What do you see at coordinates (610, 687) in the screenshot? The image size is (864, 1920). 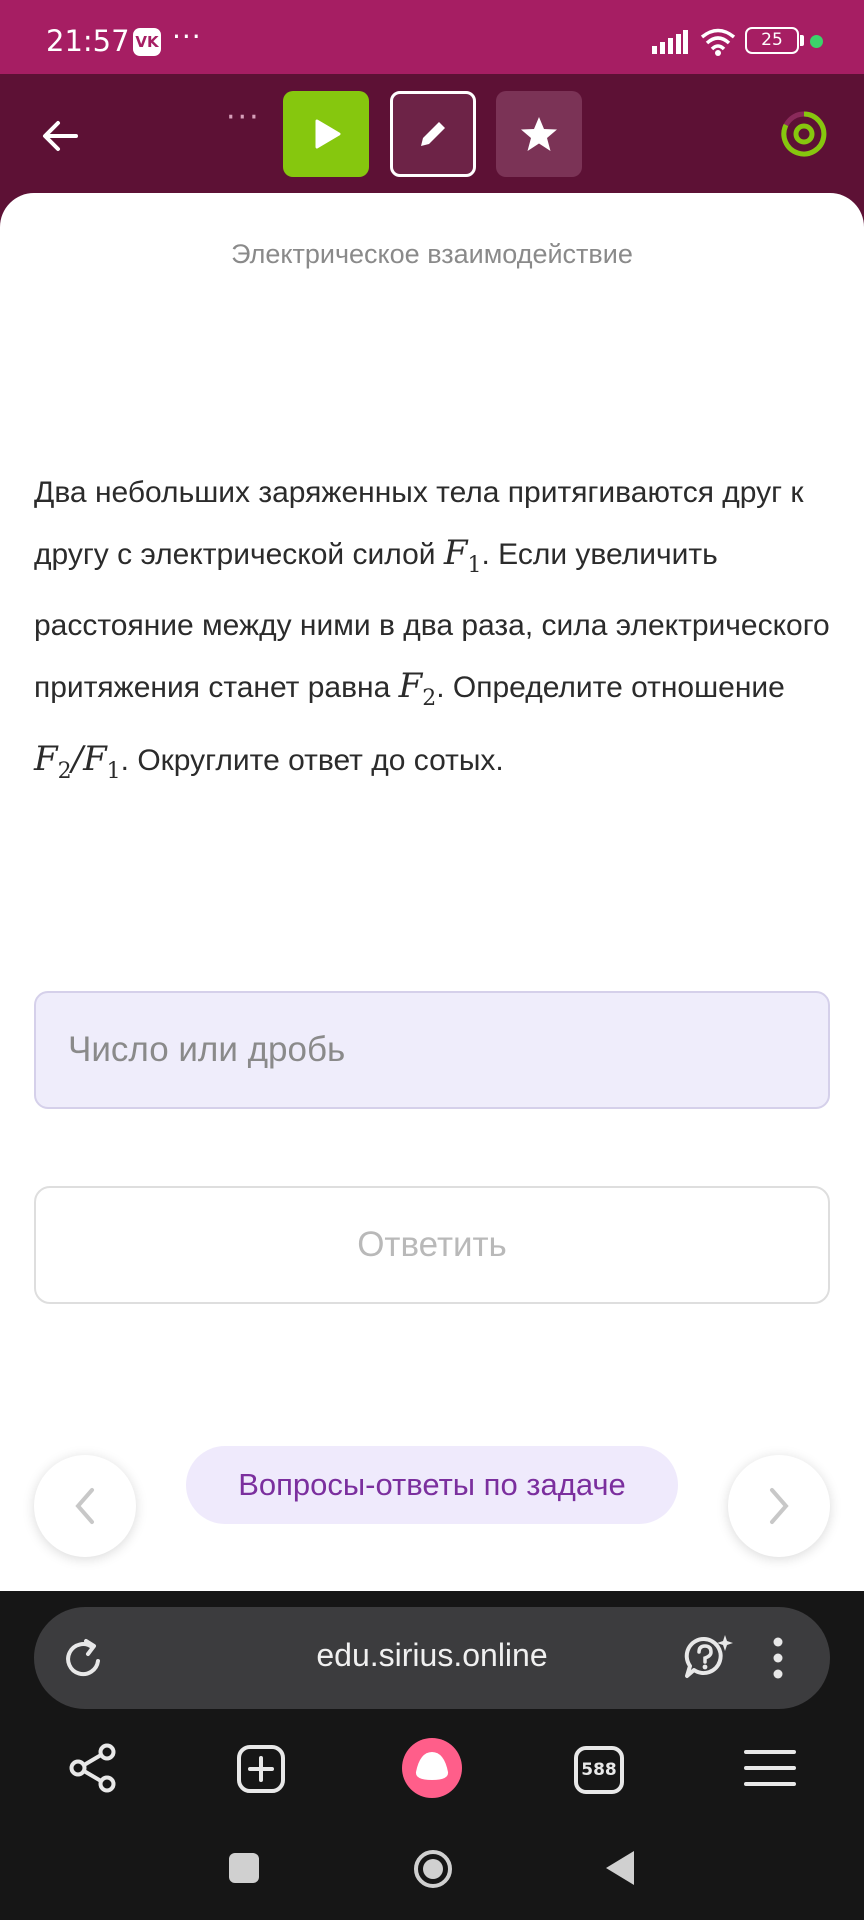 I see `problem-text-part: . Определите отношение` at bounding box center [610, 687].